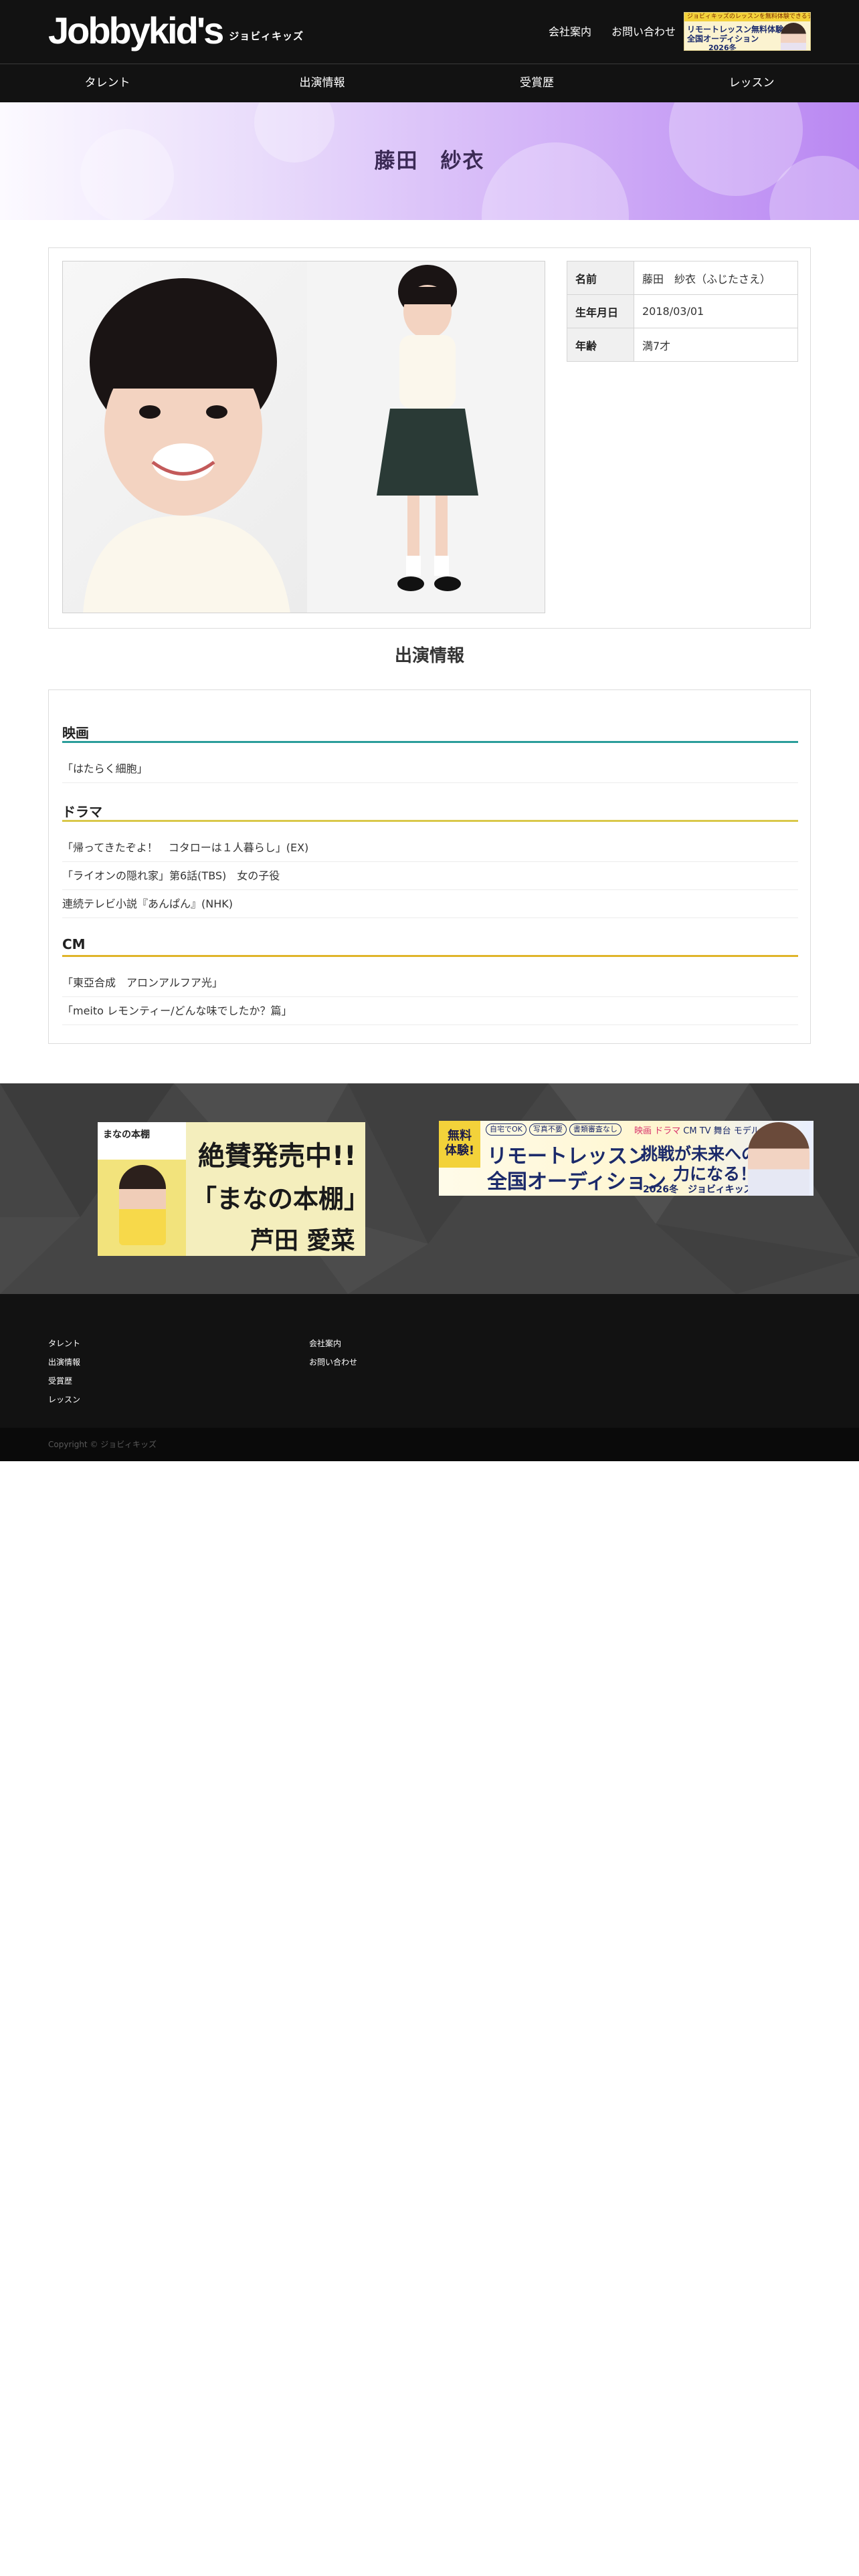 This screenshot has width=859, height=2576. I want to click on footer-column-1: タレント 出演情報 受賞歴 レッスン, so click(64, 1372).